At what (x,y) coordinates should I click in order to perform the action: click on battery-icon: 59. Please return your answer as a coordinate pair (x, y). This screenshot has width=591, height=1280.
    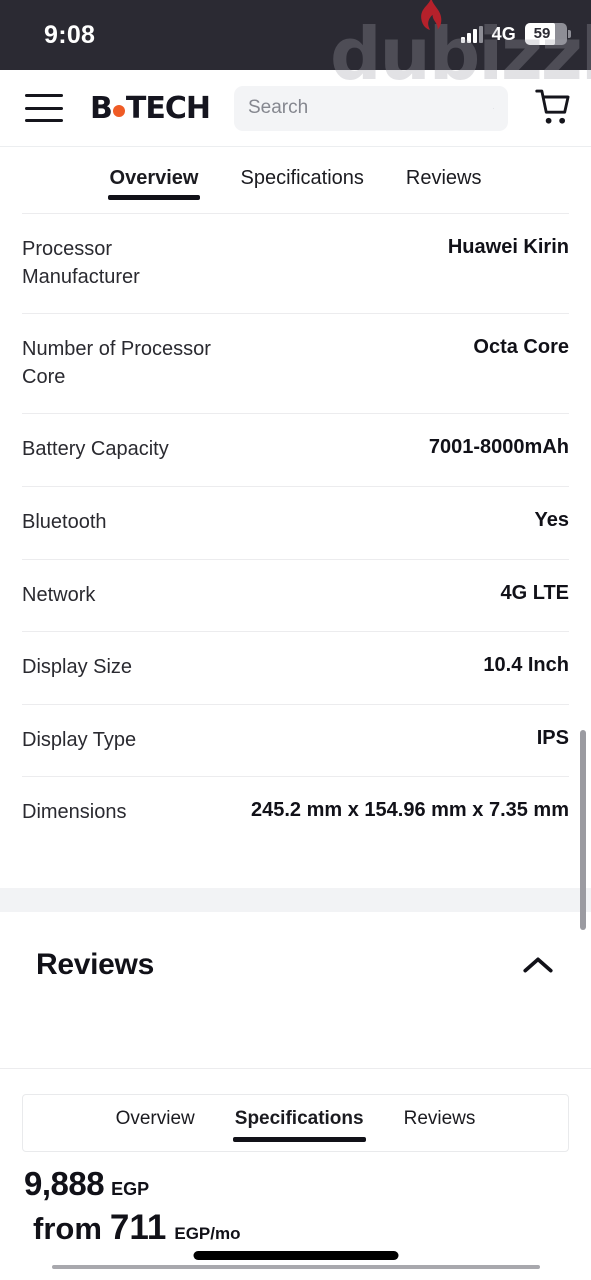
    Looking at the image, I should click on (548, 34).